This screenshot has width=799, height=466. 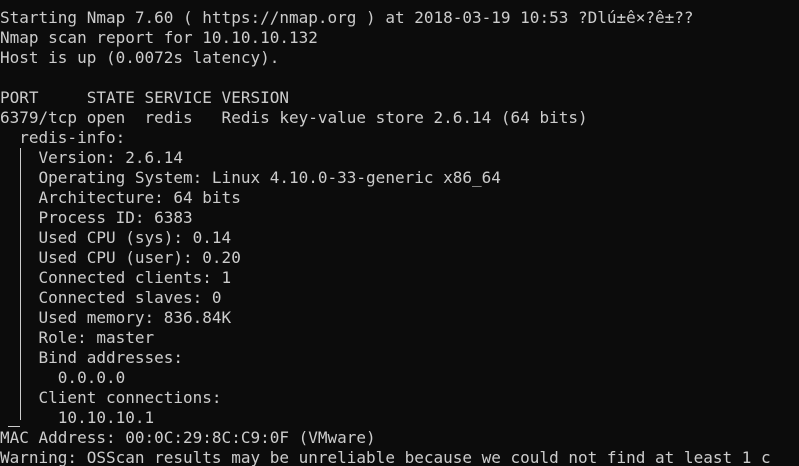 I want to click on terminal-line: PORT STATE SERVICE VERSION, so click(x=144, y=97).